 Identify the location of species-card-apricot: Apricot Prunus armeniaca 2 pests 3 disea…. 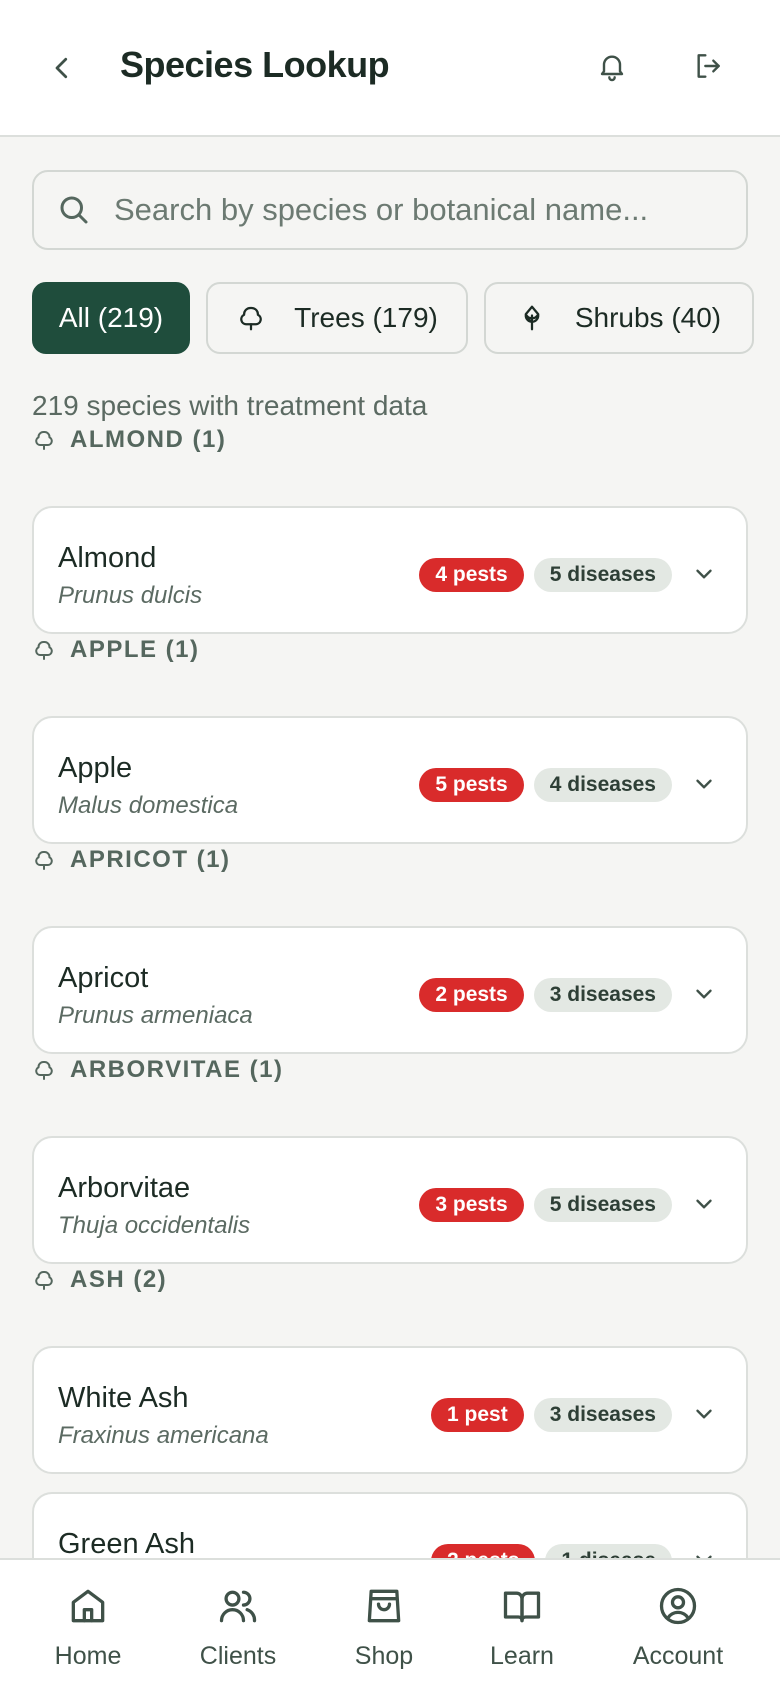
(390, 990).